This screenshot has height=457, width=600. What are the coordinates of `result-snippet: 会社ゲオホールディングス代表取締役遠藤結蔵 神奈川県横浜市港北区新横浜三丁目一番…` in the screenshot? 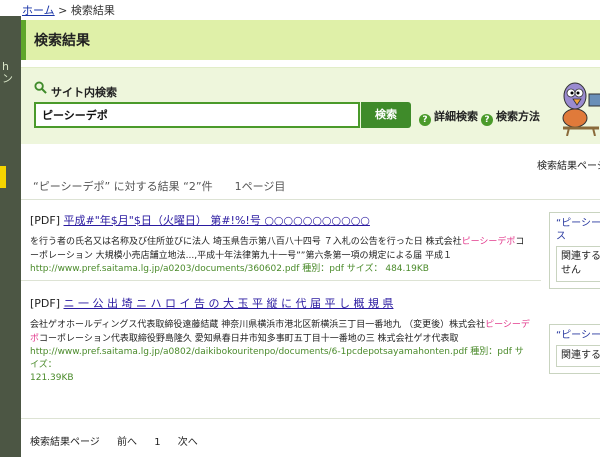 It's located at (280, 332).